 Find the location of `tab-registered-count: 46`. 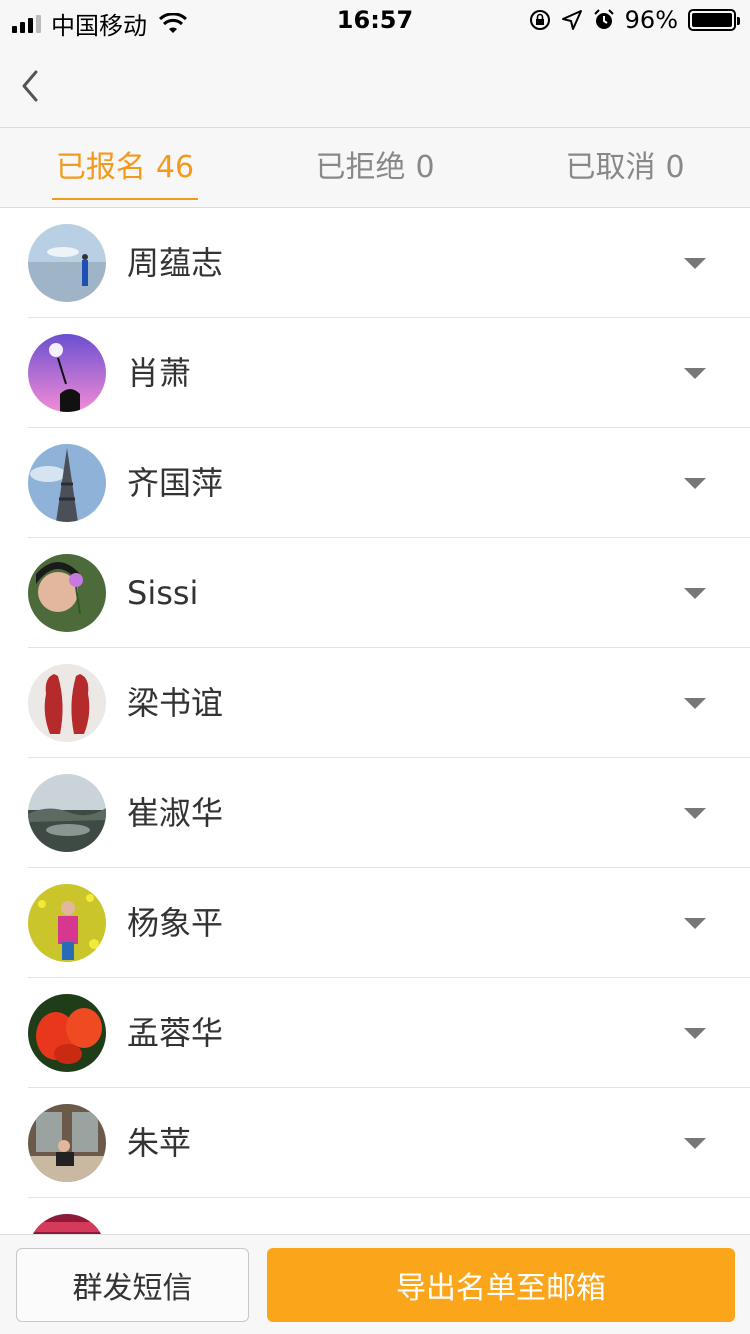

tab-registered-count: 46 is located at coordinates (175, 167).